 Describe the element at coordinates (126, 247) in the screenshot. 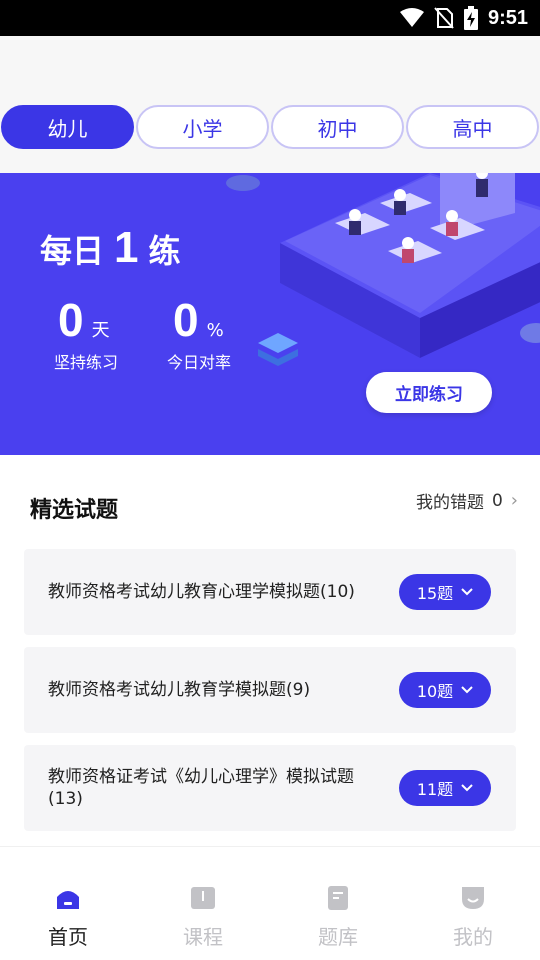

I see `banner-title-number: 1` at that location.